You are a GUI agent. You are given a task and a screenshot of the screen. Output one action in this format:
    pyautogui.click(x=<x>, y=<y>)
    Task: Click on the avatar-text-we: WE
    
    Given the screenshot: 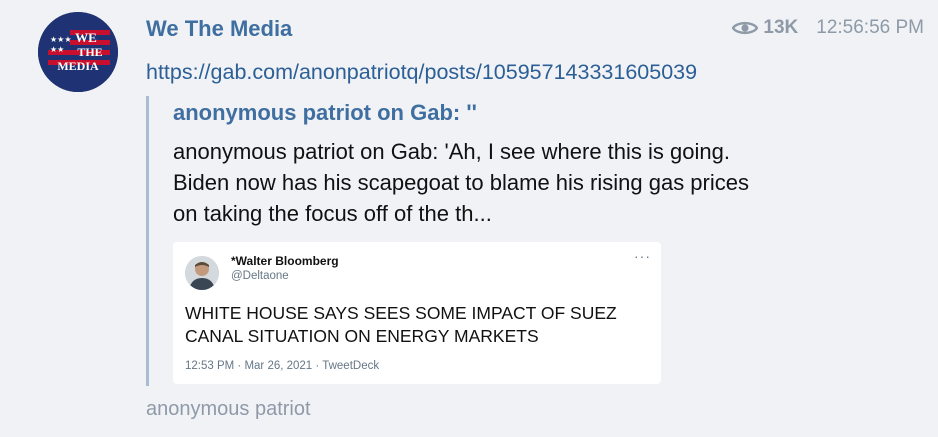 What is the action you would take?
    pyautogui.click(x=86, y=37)
    